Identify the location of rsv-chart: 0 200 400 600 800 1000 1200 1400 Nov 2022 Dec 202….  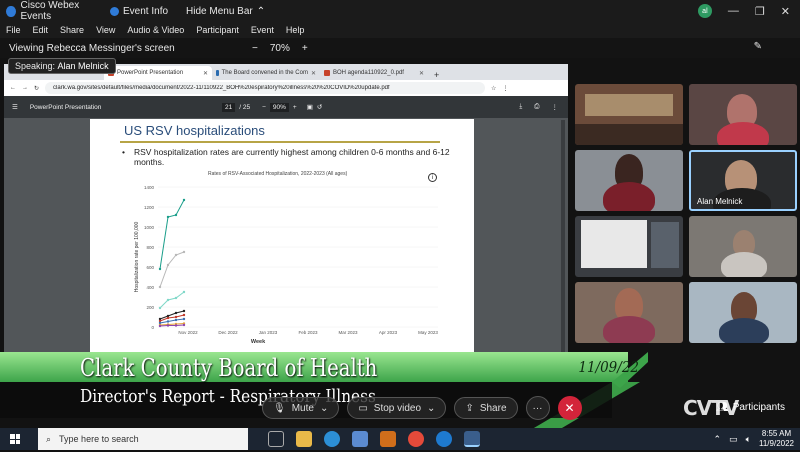
(286, 265).